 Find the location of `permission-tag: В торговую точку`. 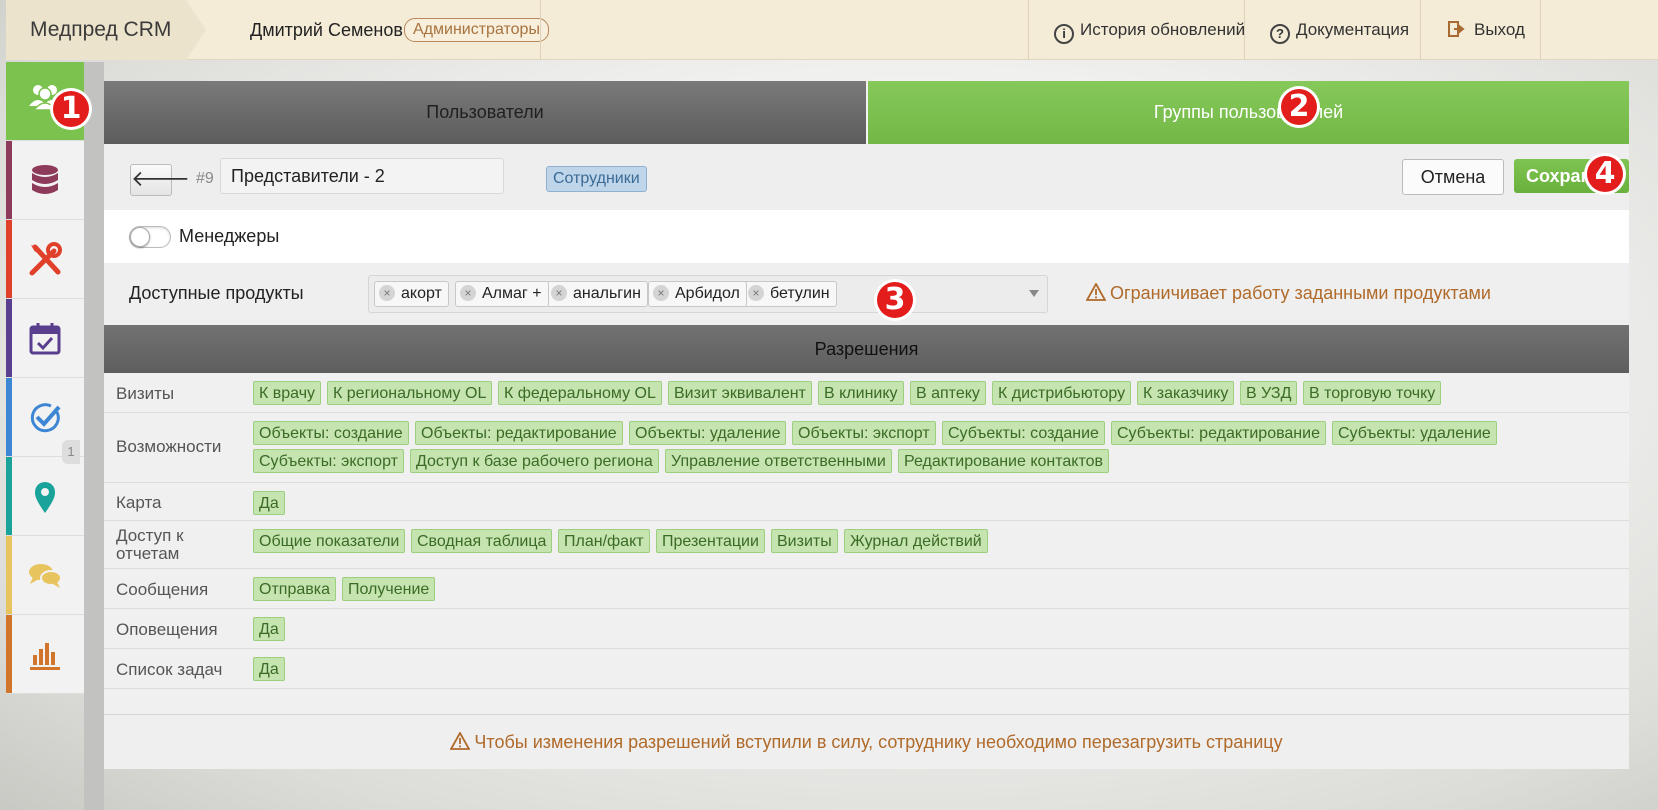

permission-tag: В торговую точку is located at coordinates (1372, 393).